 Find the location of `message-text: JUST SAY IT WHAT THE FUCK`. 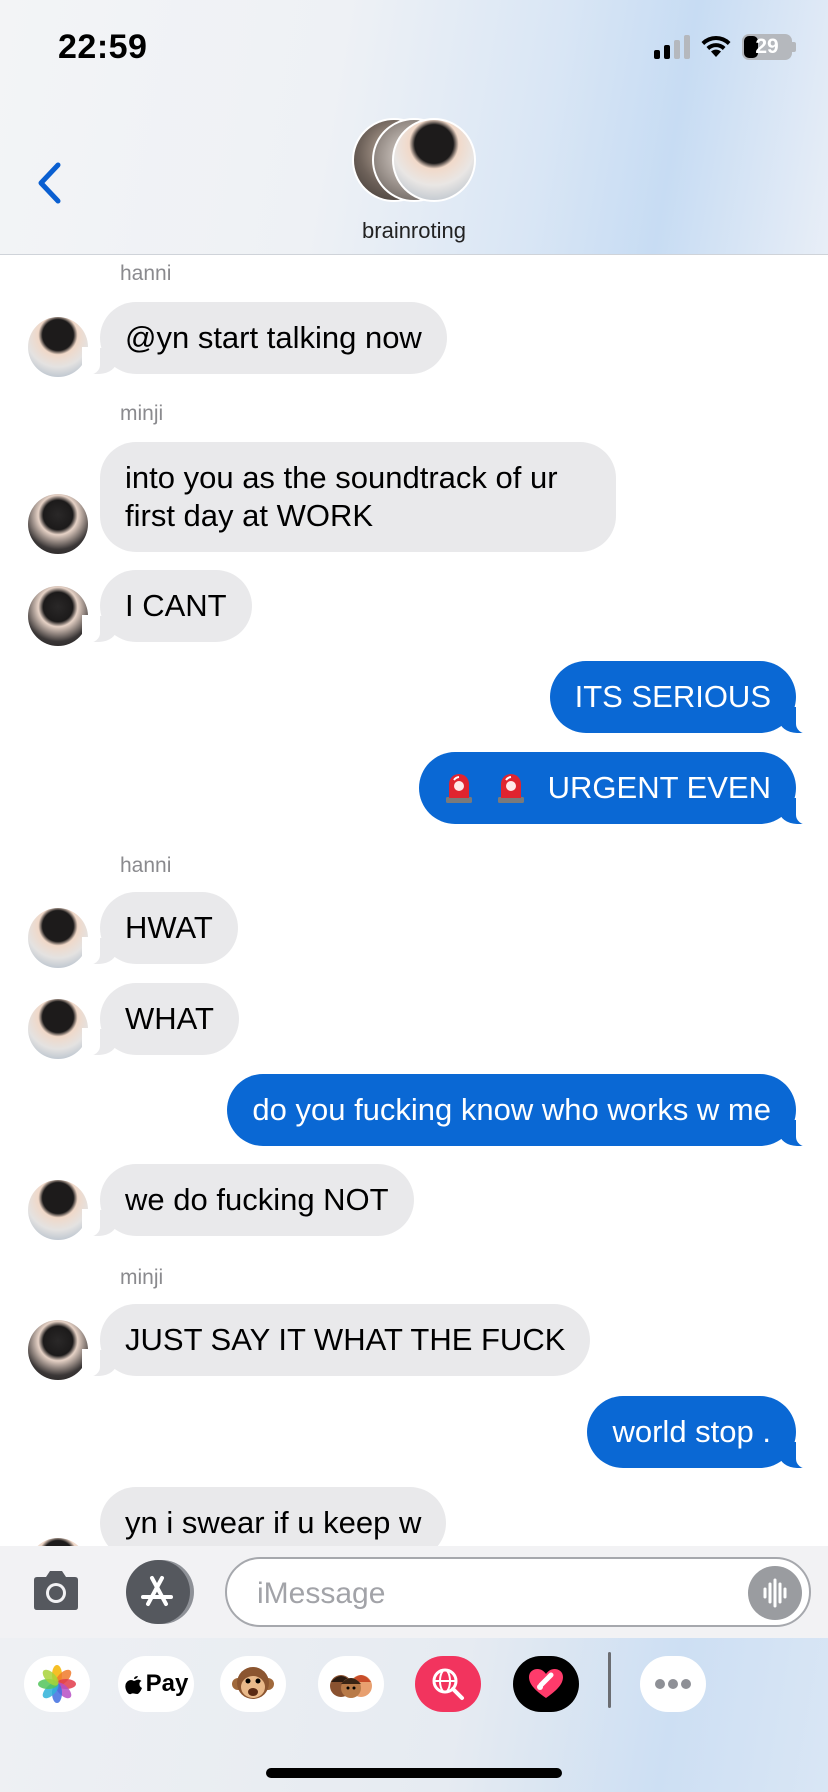

message-text: JUST SAY IT WHAT THE FUCK is located at coordinates (345, 1339).